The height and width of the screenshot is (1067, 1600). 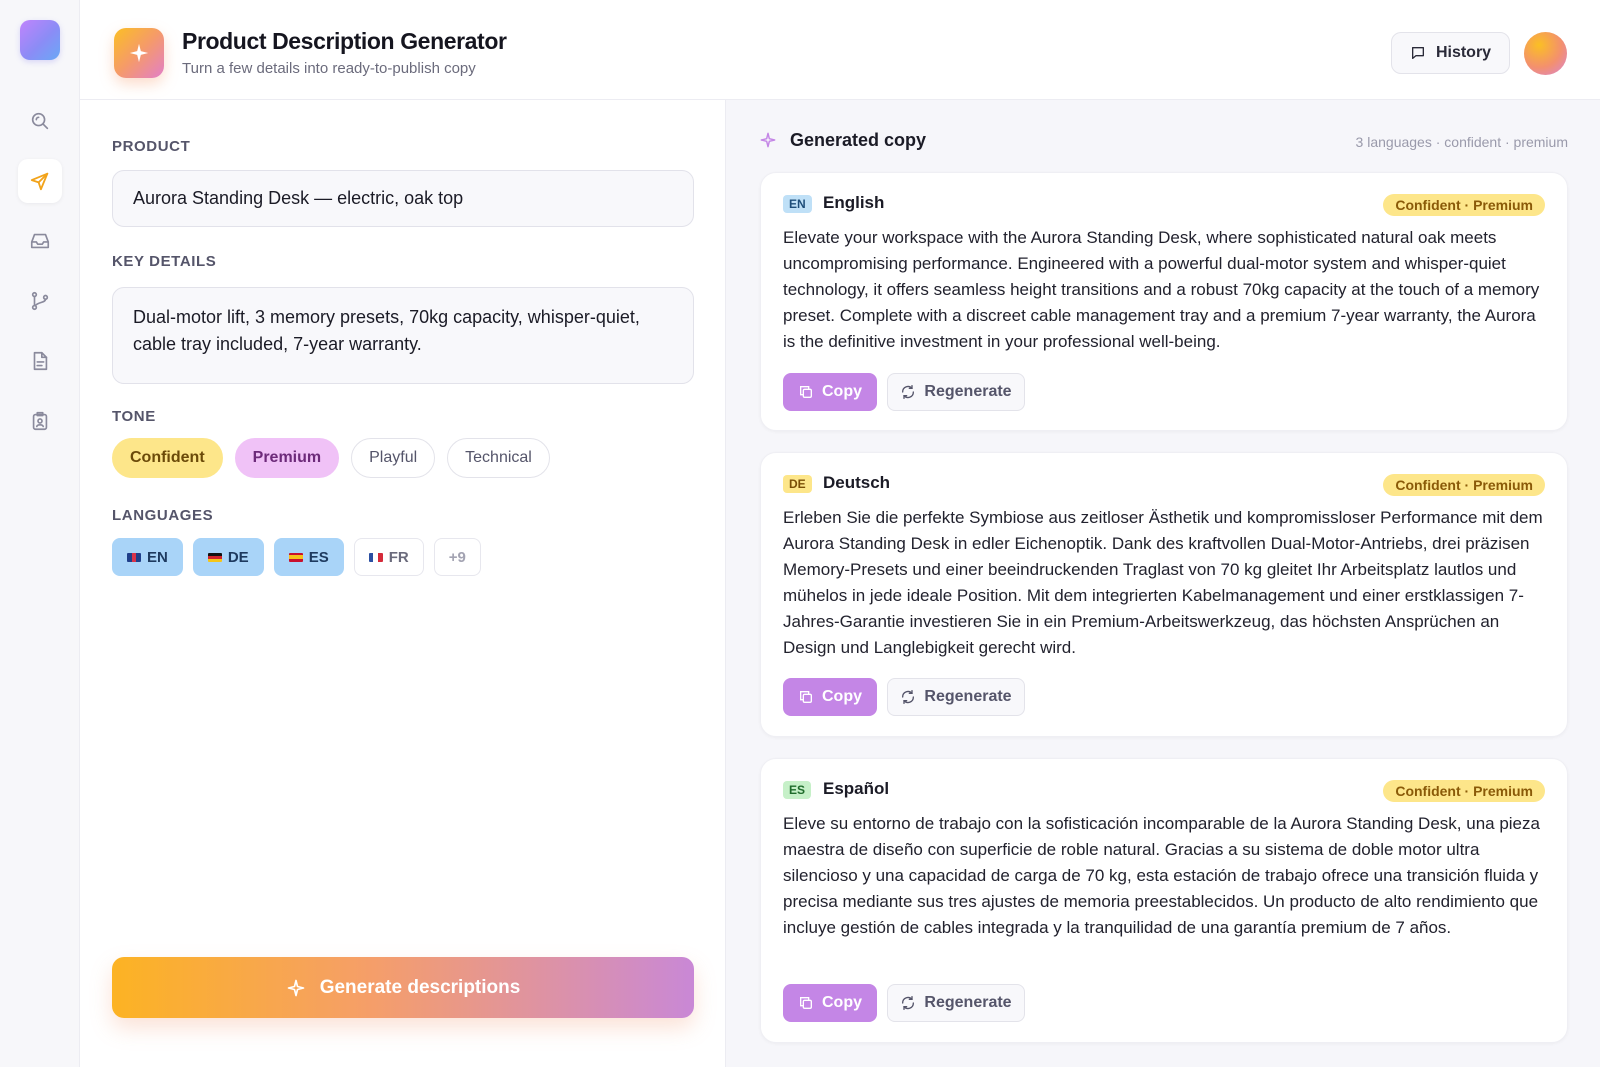 I want to click on france-flag-icon, so click(x=375, y=557).